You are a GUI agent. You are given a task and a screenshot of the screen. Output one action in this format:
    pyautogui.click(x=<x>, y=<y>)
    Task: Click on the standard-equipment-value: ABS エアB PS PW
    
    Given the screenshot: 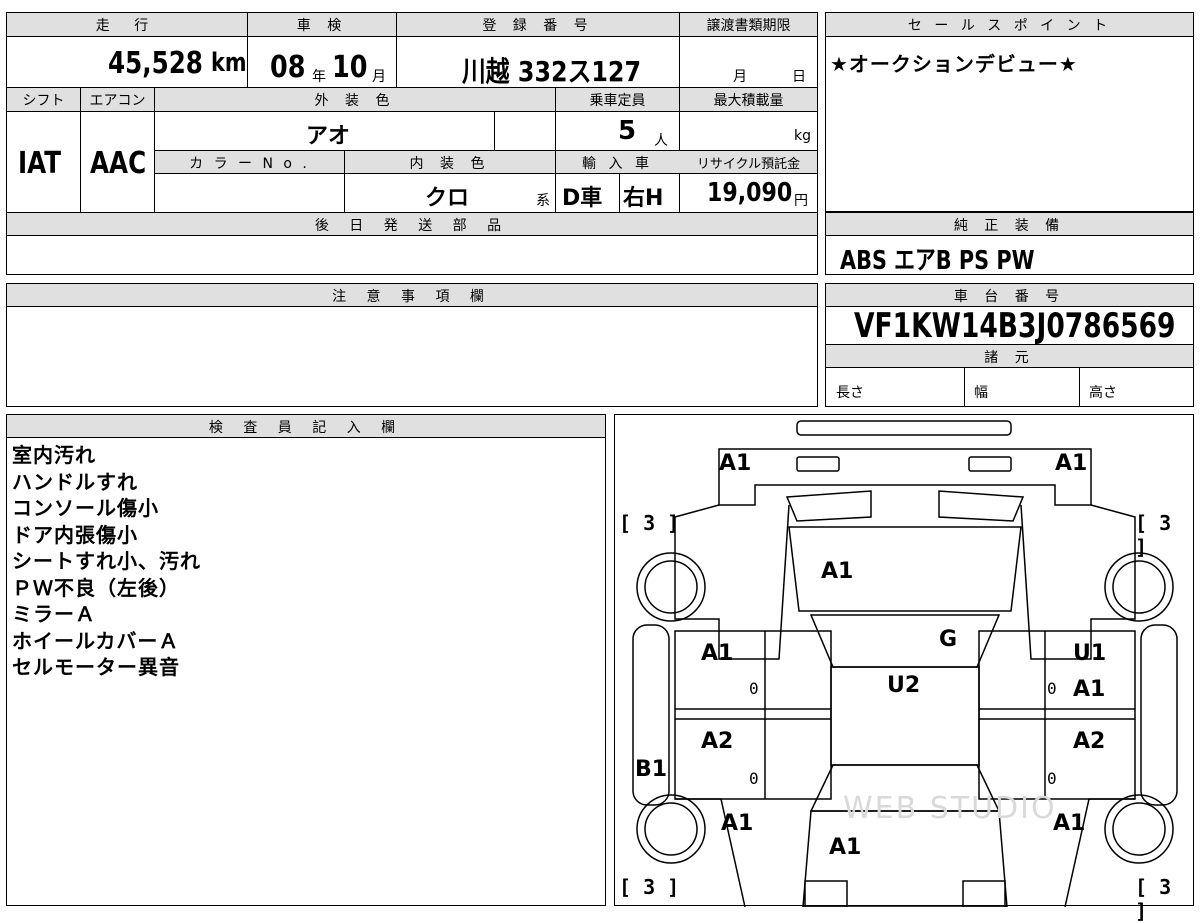 What is the action you would take?
    pyautogui.click(x=937, y=261)
    